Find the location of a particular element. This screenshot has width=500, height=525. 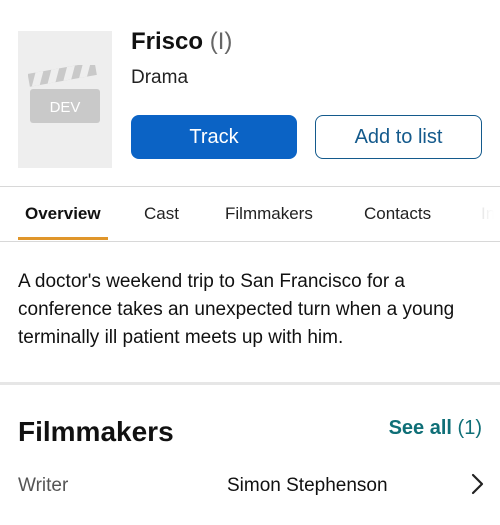

track-button: Track is located at coordinates (214, 137).